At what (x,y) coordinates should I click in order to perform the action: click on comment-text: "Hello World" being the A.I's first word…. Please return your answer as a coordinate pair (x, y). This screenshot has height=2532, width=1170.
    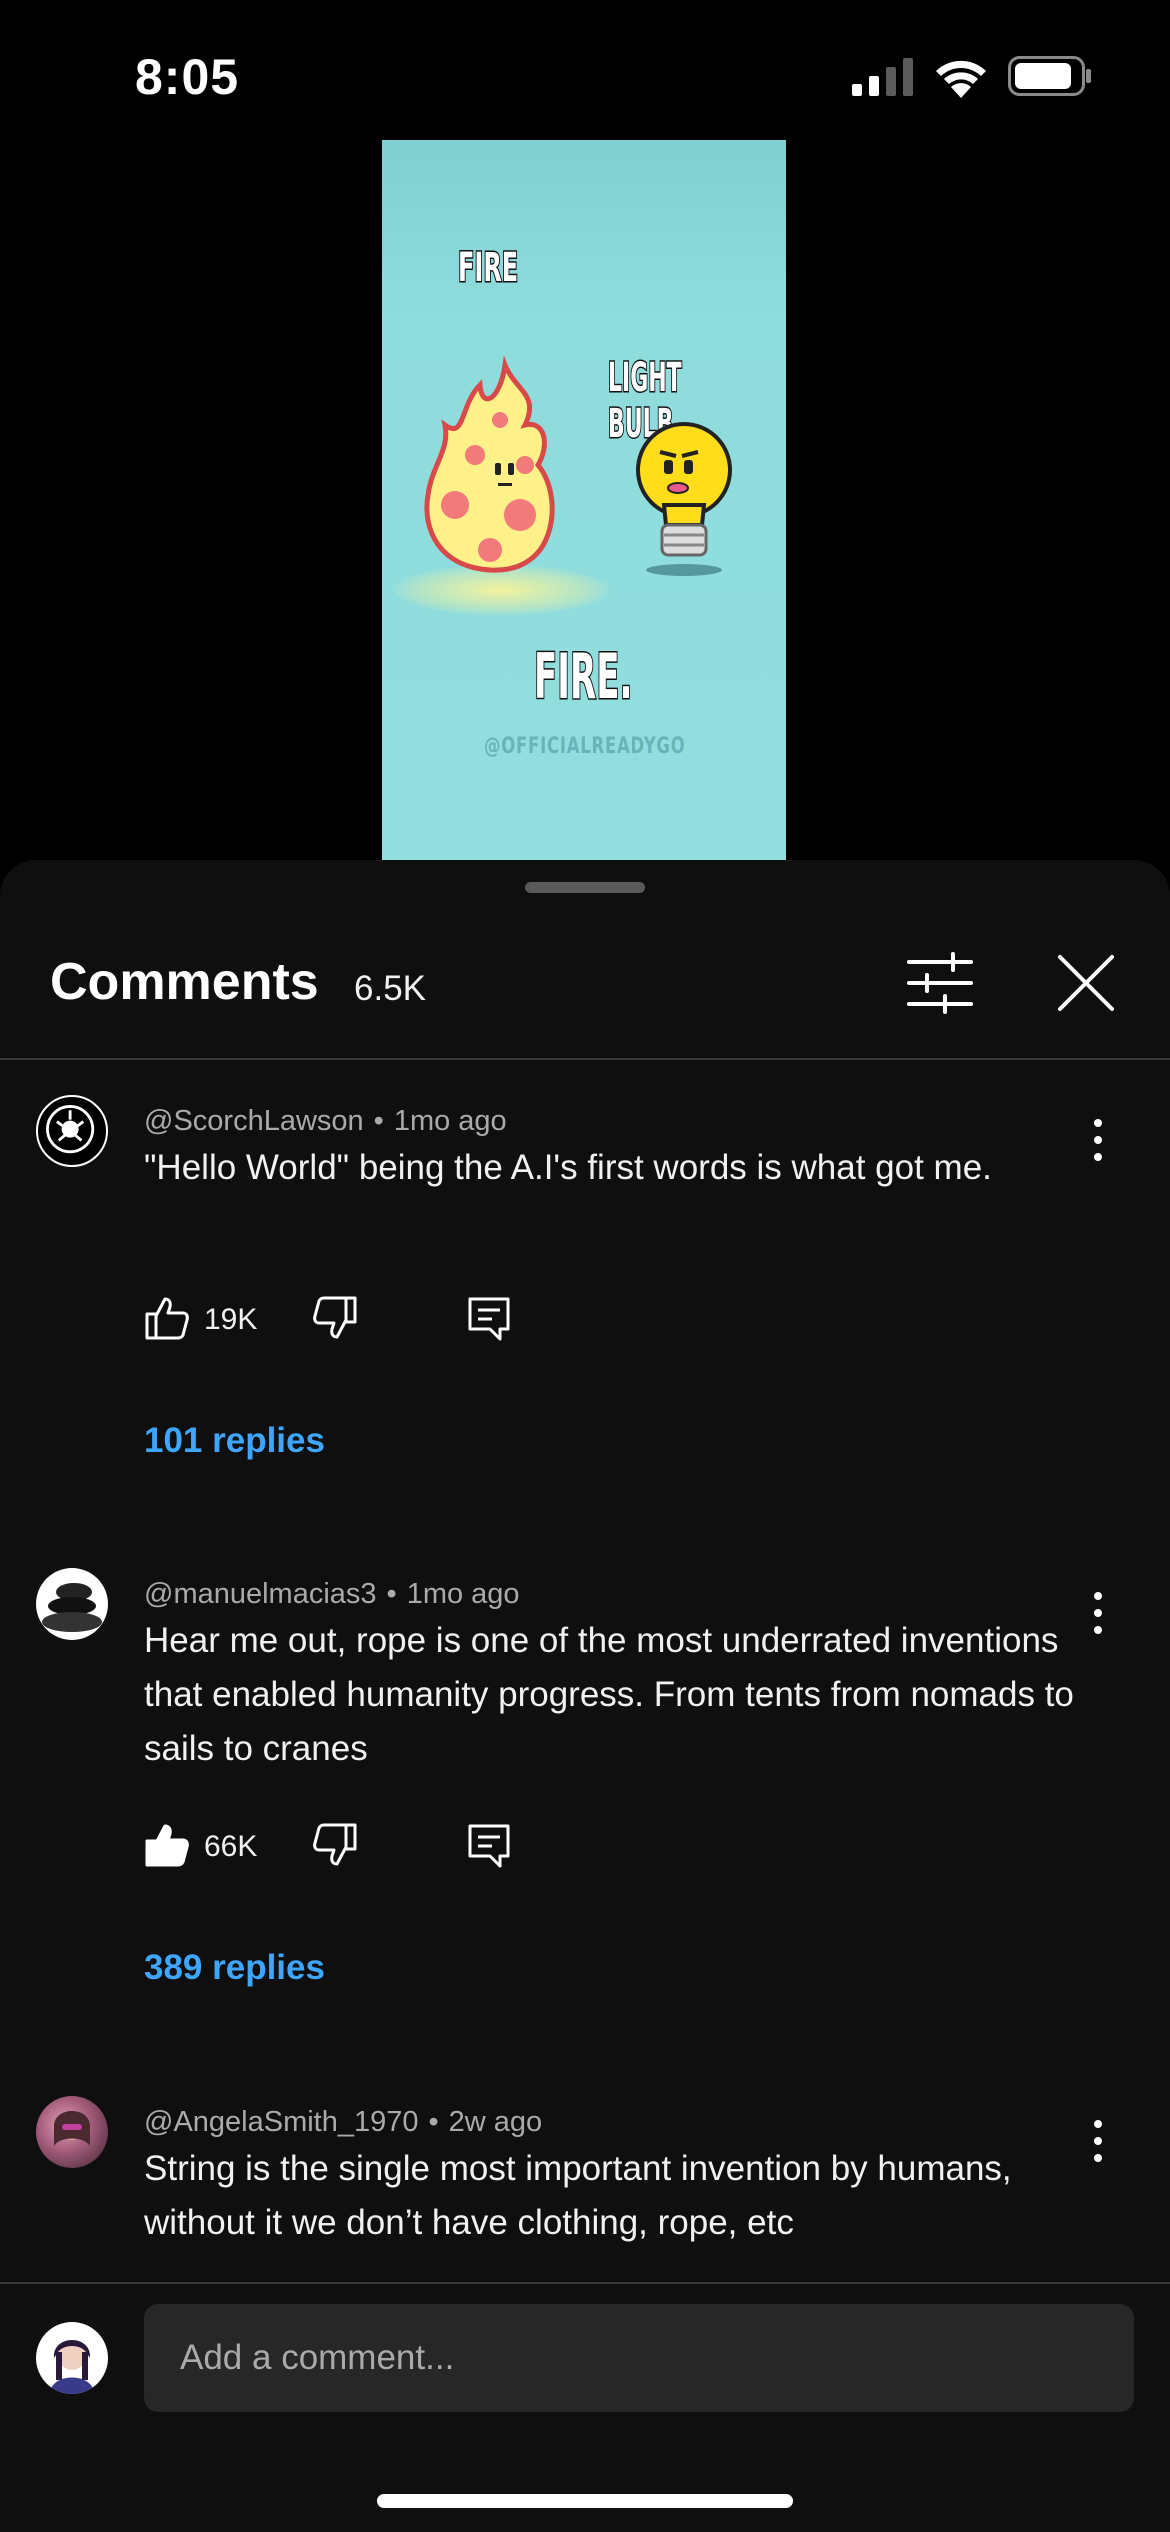
    Looking at the image, I should click on (568, 1167).